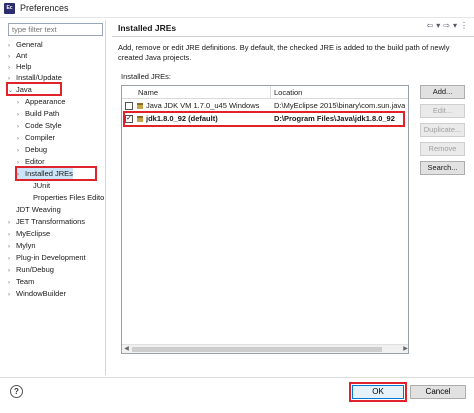 This screenshot has height=413, width=474. Describe the element at coordinates (126, 349) in the screenshot. I see `scroll-left-icon: ◀` at that location.